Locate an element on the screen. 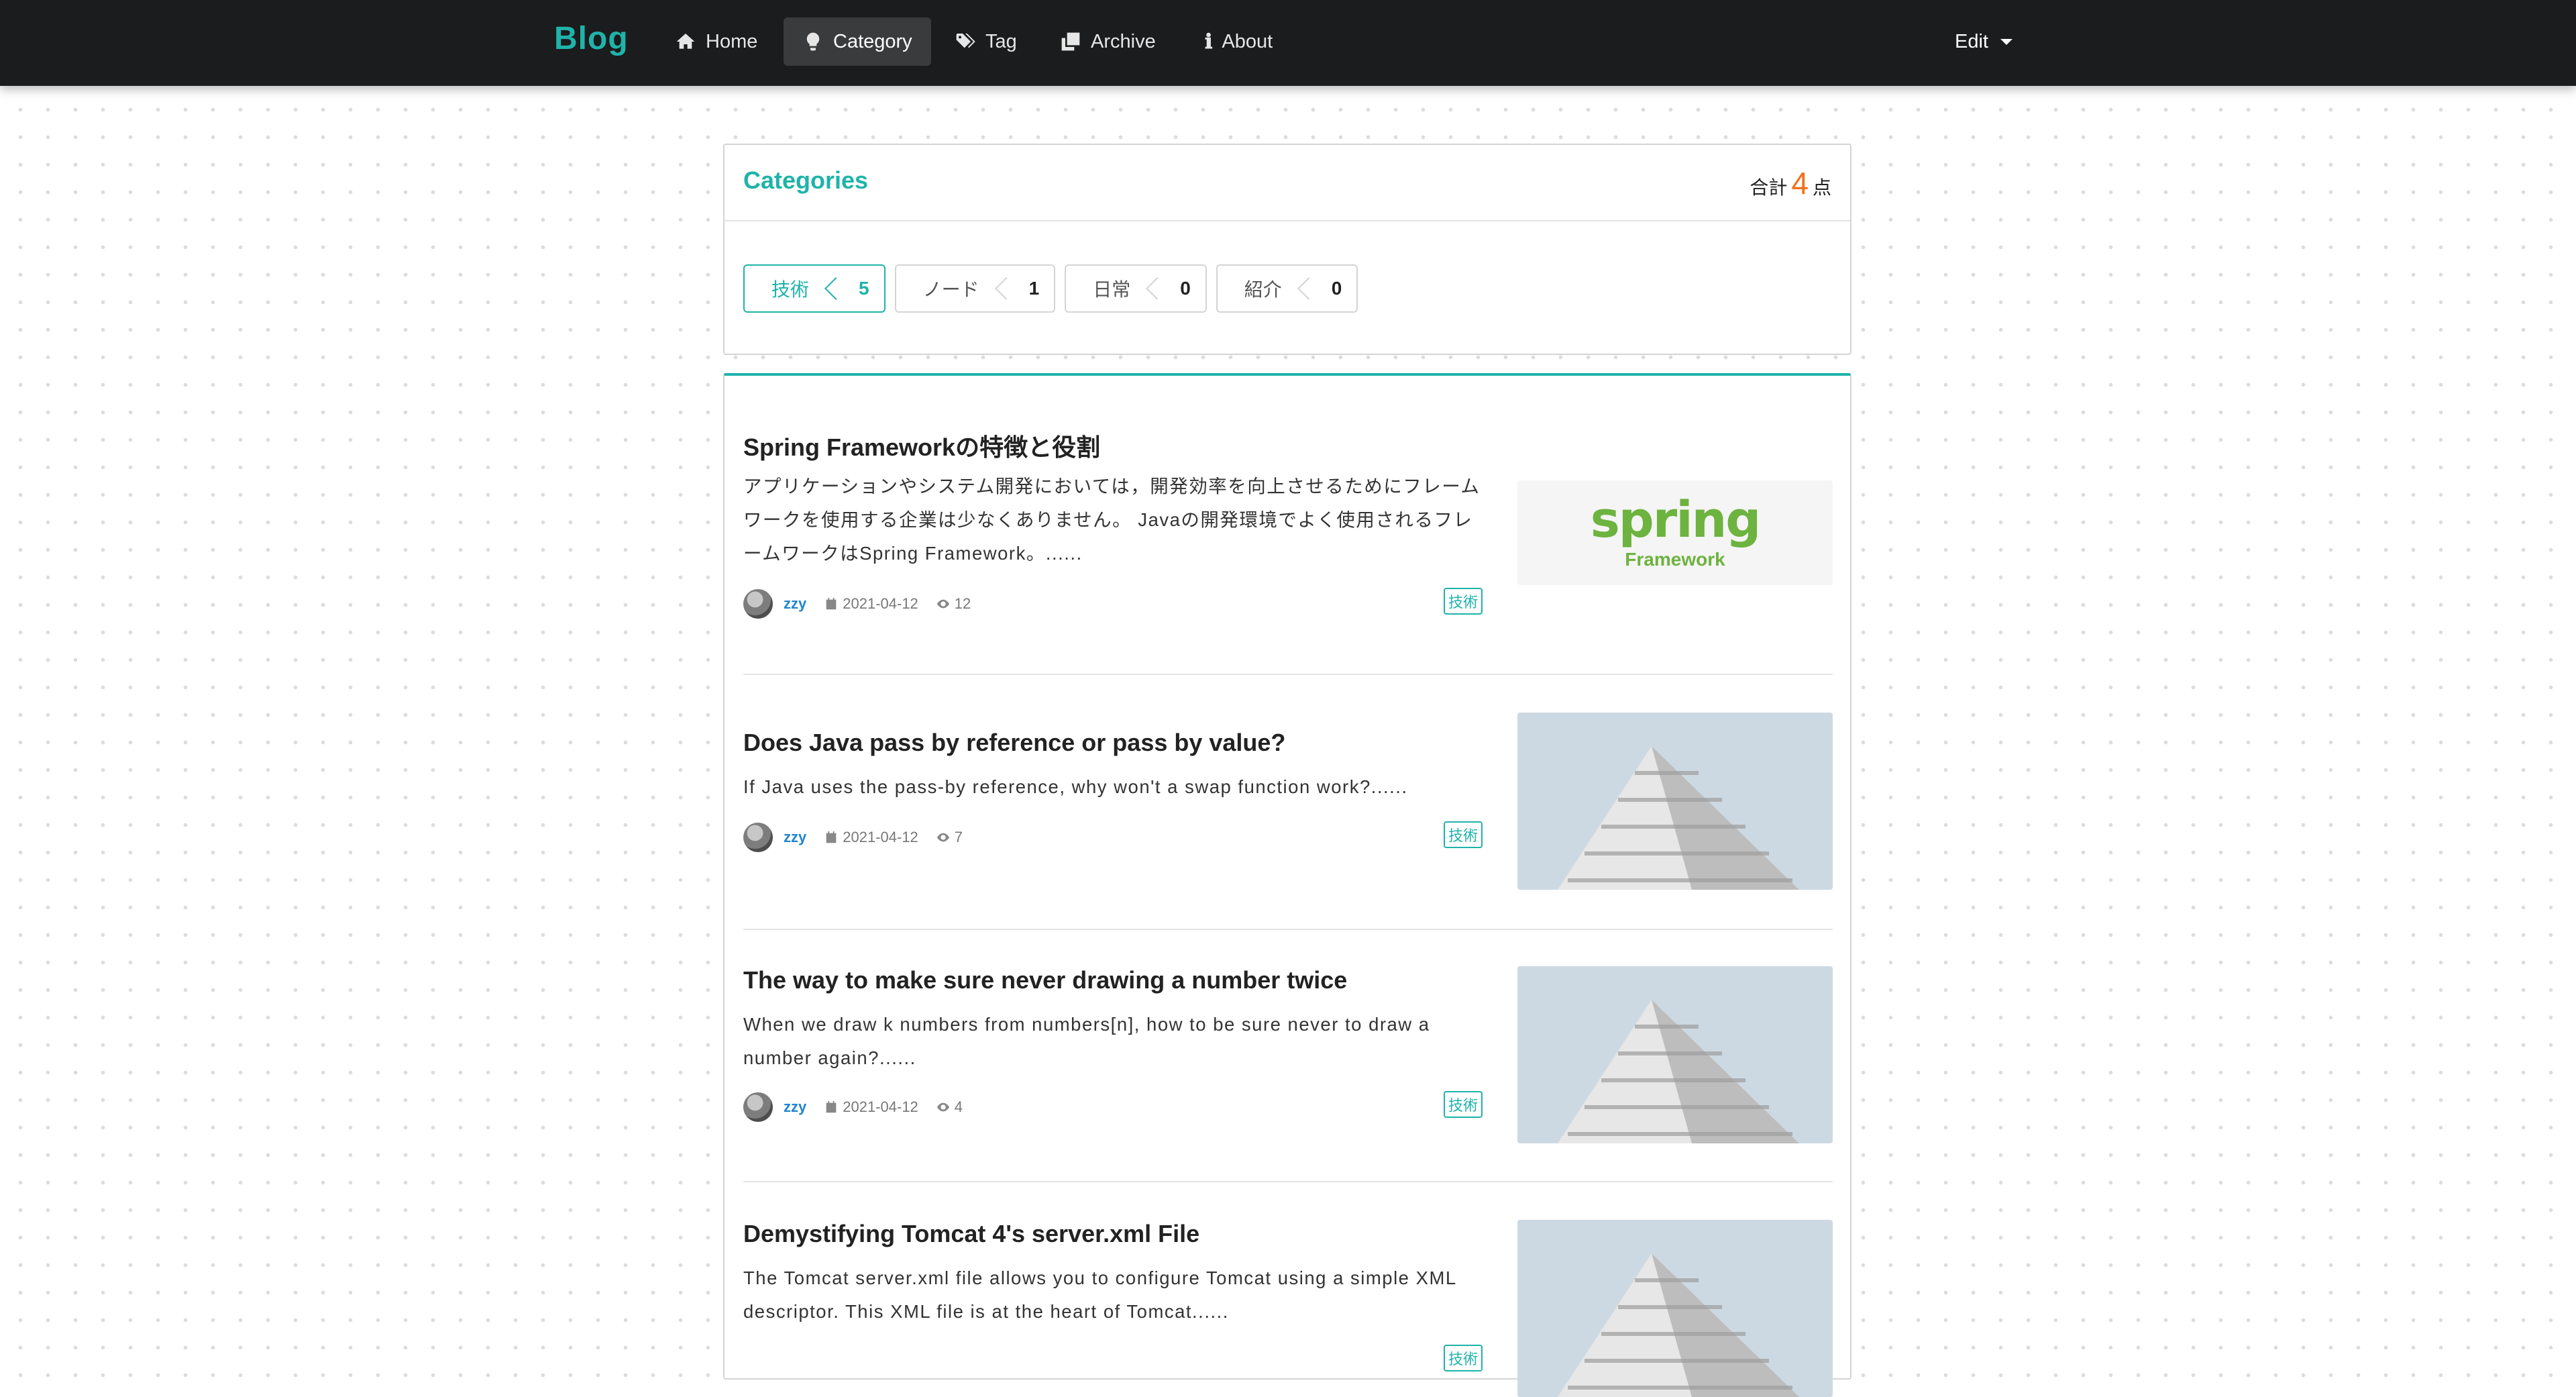 This screenshot has width=2576, height=1397. total-suffix: 点 is located at coordinates (1821, 187).